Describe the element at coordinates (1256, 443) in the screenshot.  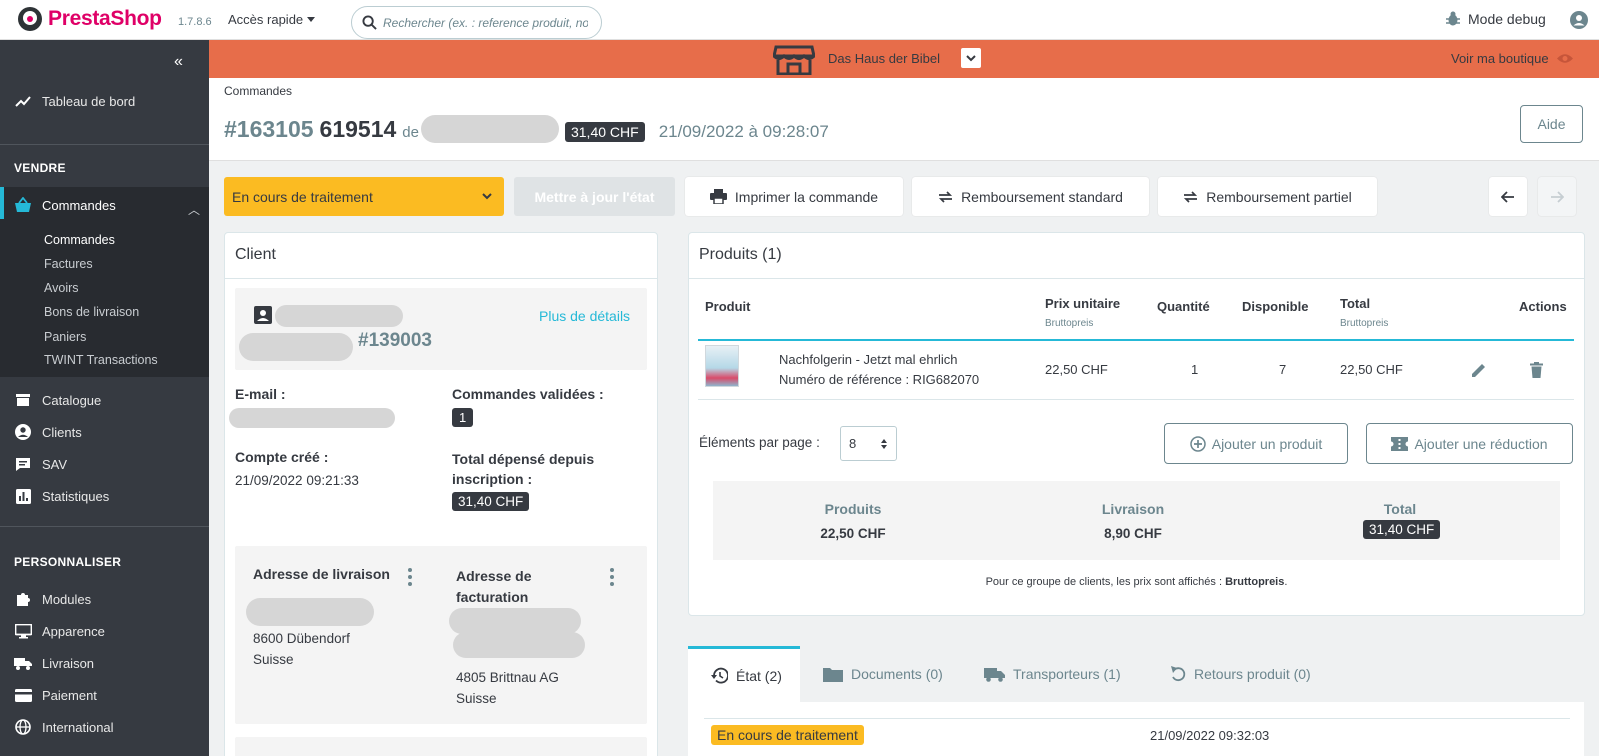
I see `add-product-button: Ajouter un produit` at that location.